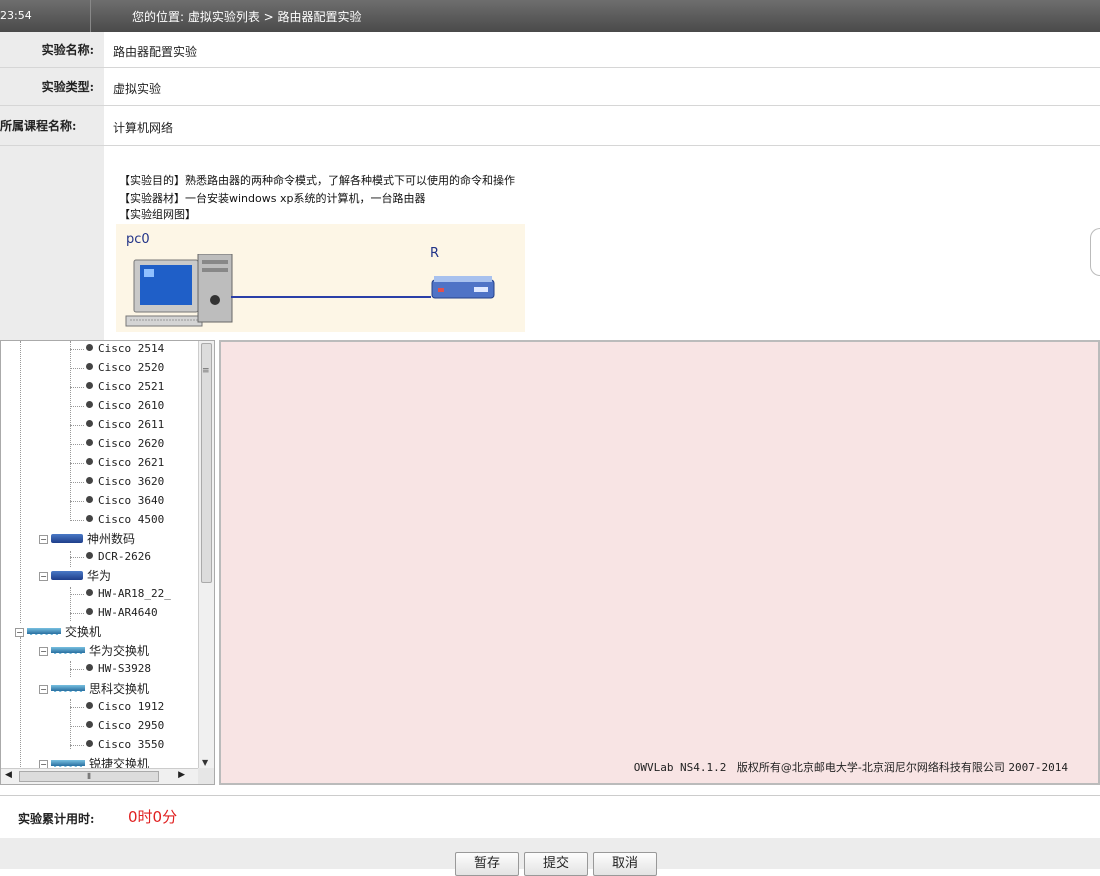  What do you see at coordinates (331, 297) in the screenshot?
I see `network-link` at bounding box center [331, 297].